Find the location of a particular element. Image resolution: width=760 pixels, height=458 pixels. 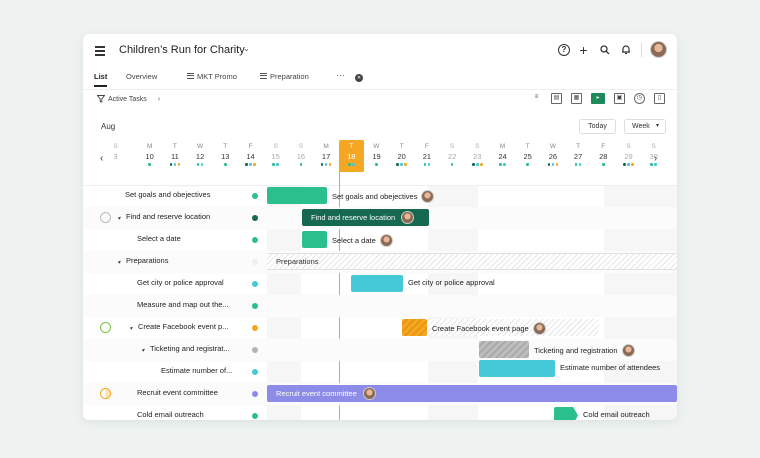

tab-preparation: Preparation is located at coordinates (284, 76).